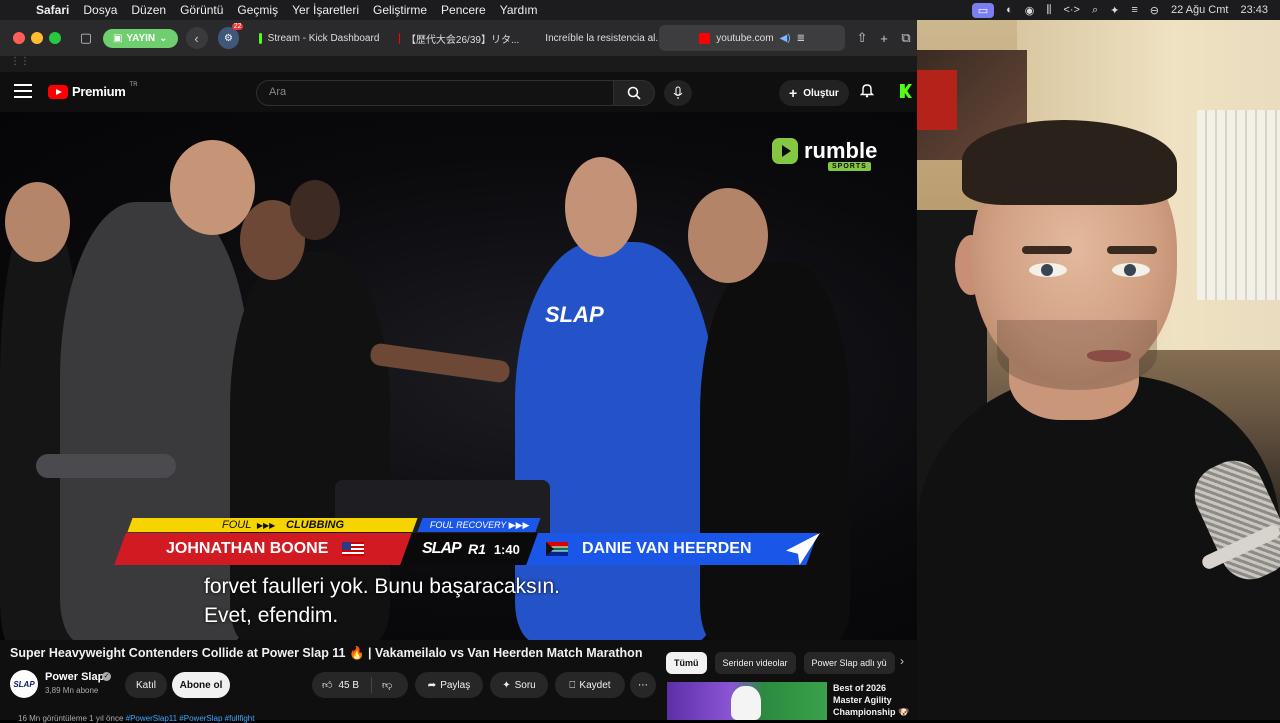 The height and width of the screenshot is (723, 1280). What do you see at coordinates (1071, 10) in the screenshot?
I see `code-icon: <·>` at bounding box center [1071, 10].